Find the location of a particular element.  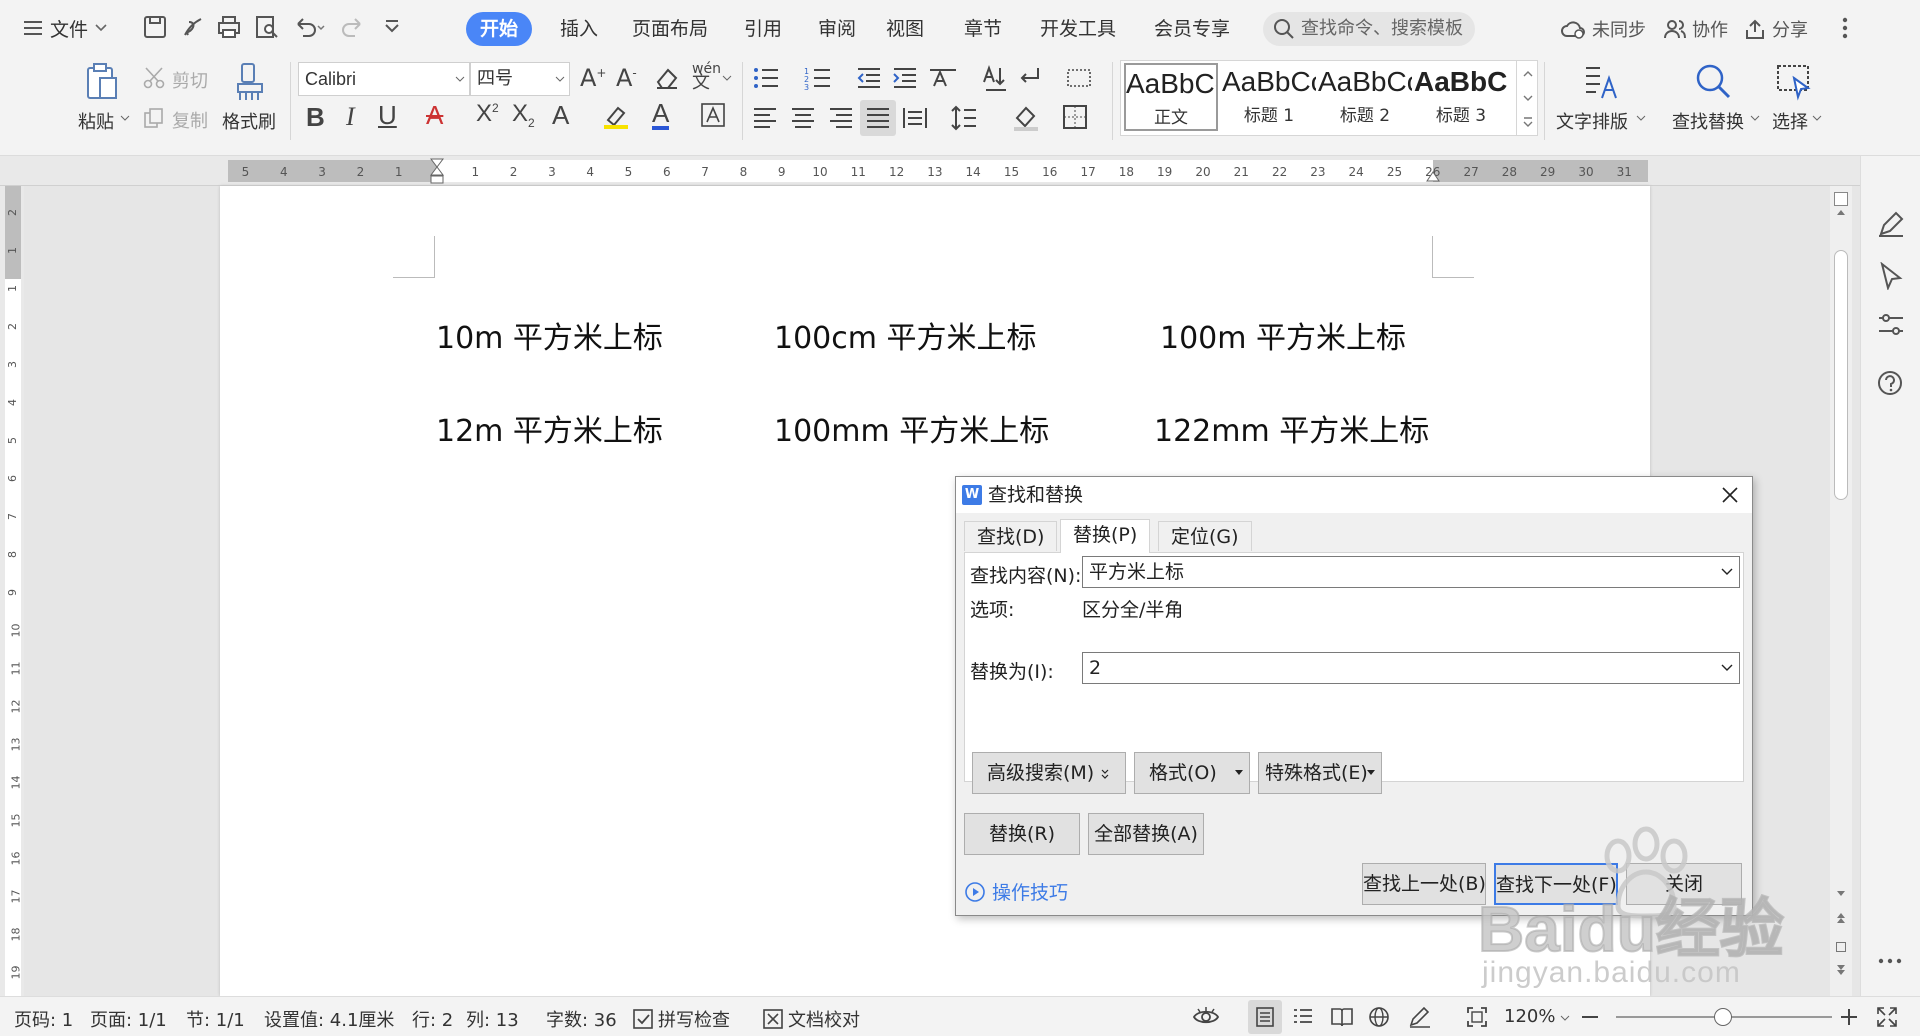

justify-icon is located at coordinates (878, 118).